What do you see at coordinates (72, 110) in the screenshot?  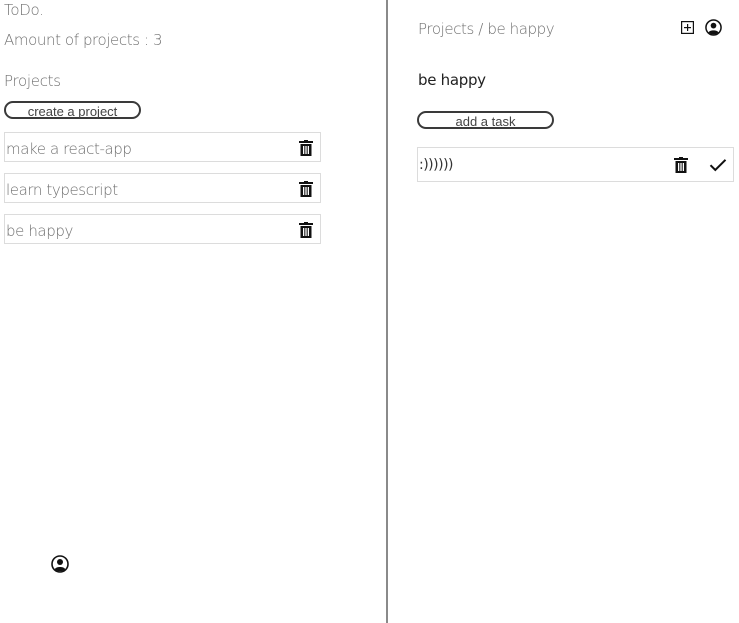 I see `create-project-button: create a project` at bounding box center [72, 110].